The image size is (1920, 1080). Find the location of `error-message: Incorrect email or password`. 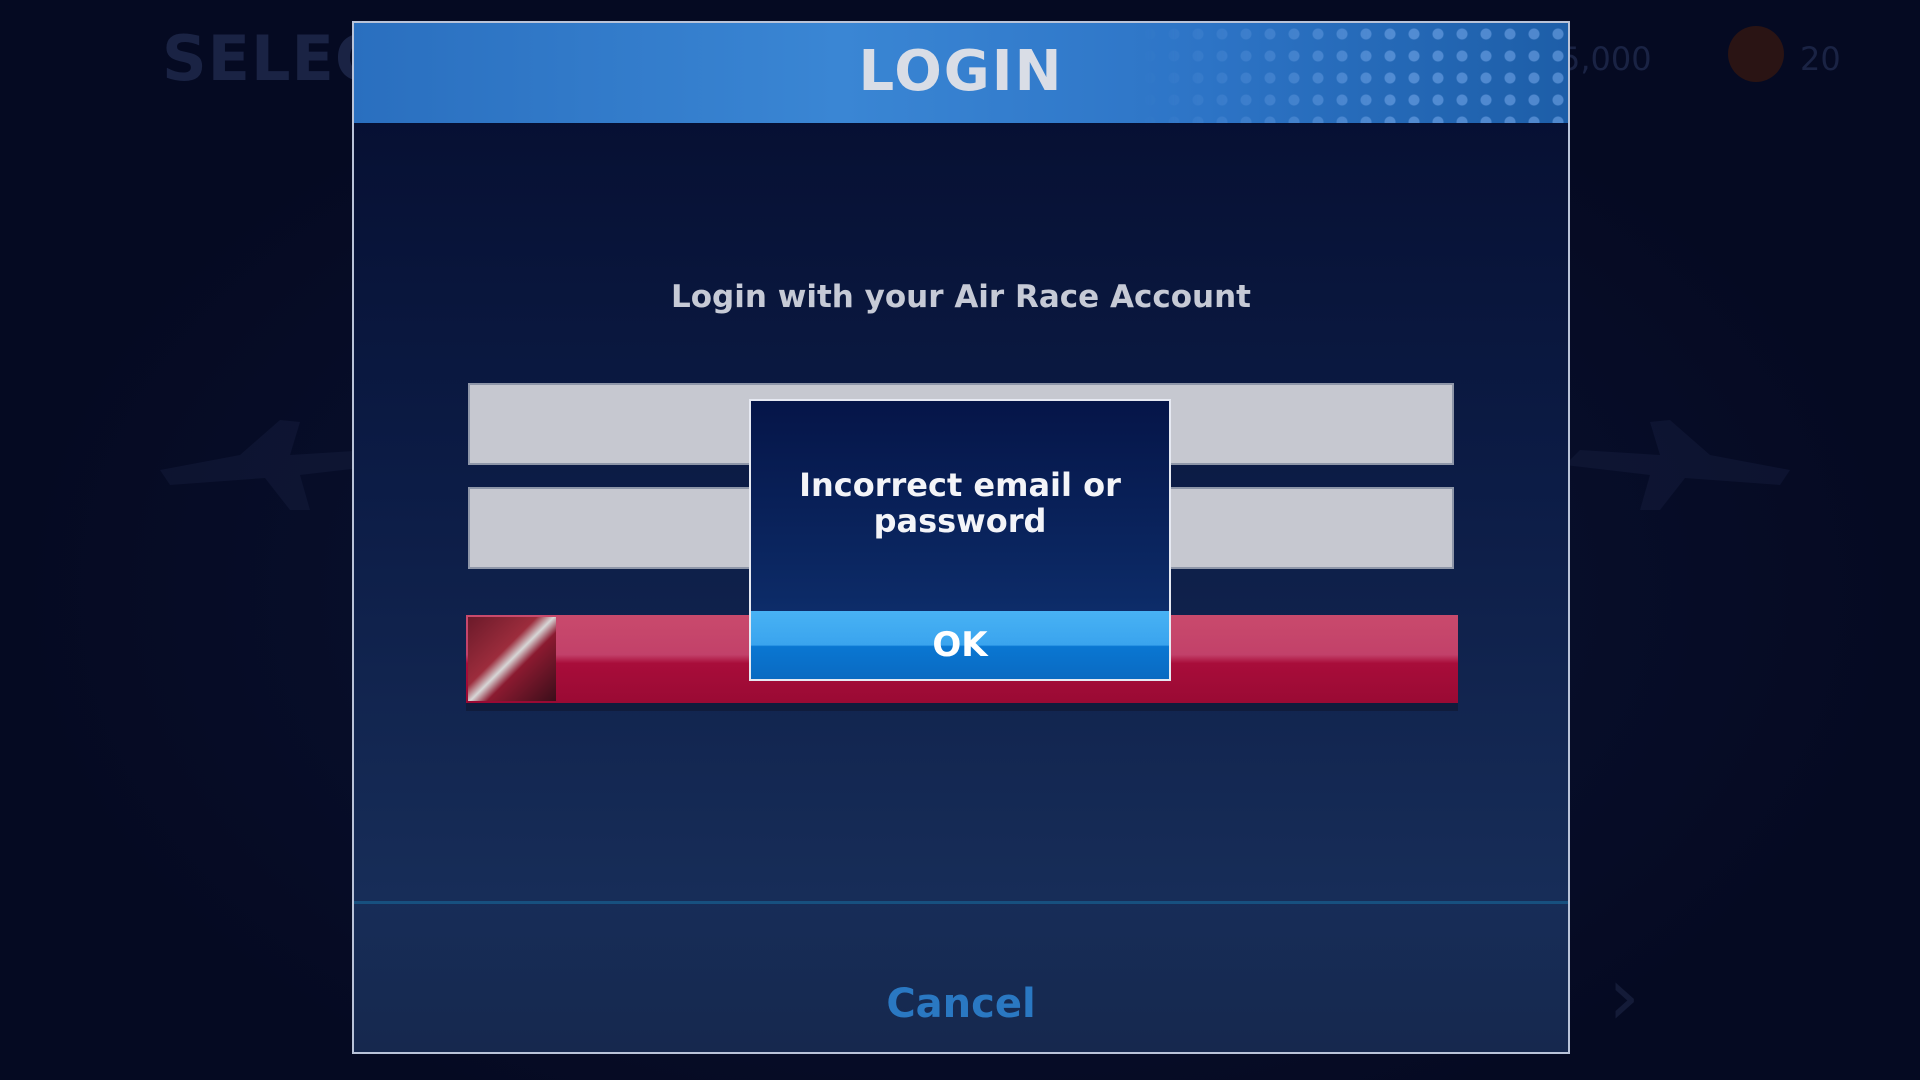

error-message: Incorrect email or password is located at coordinates (960, 503).